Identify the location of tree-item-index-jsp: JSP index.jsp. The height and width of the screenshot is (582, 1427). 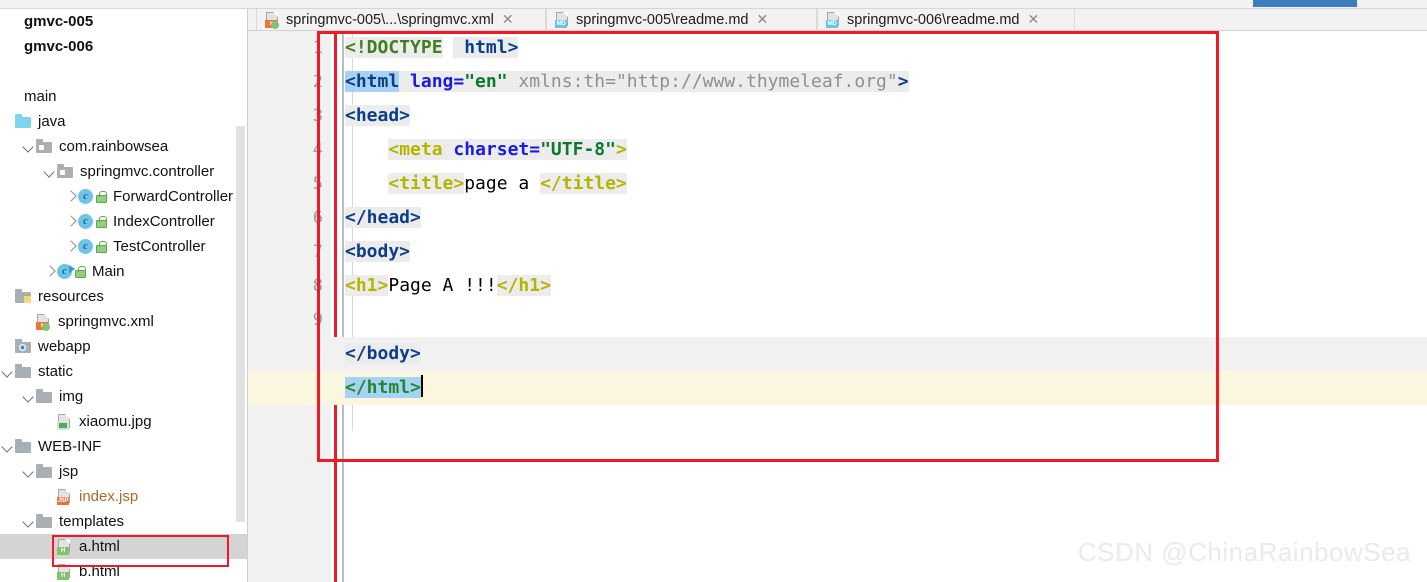
(124, 496).